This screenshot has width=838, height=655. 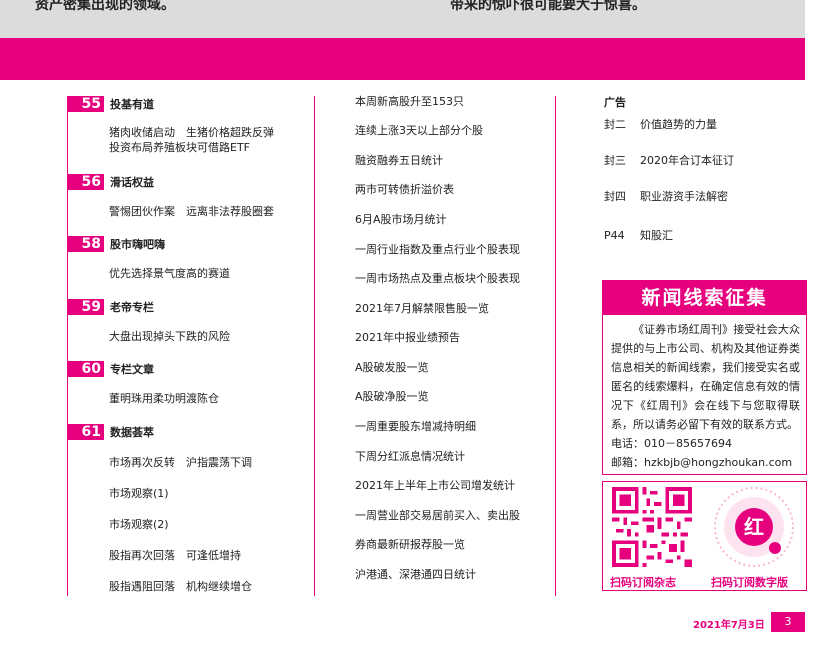 What do you see at coordinates (402, 19) in the screenshot?
I see `top-text-band: 资产密集出现的领域。 带来的惊吓很可能要大于惊喜。` at bounding box center [402, 19].